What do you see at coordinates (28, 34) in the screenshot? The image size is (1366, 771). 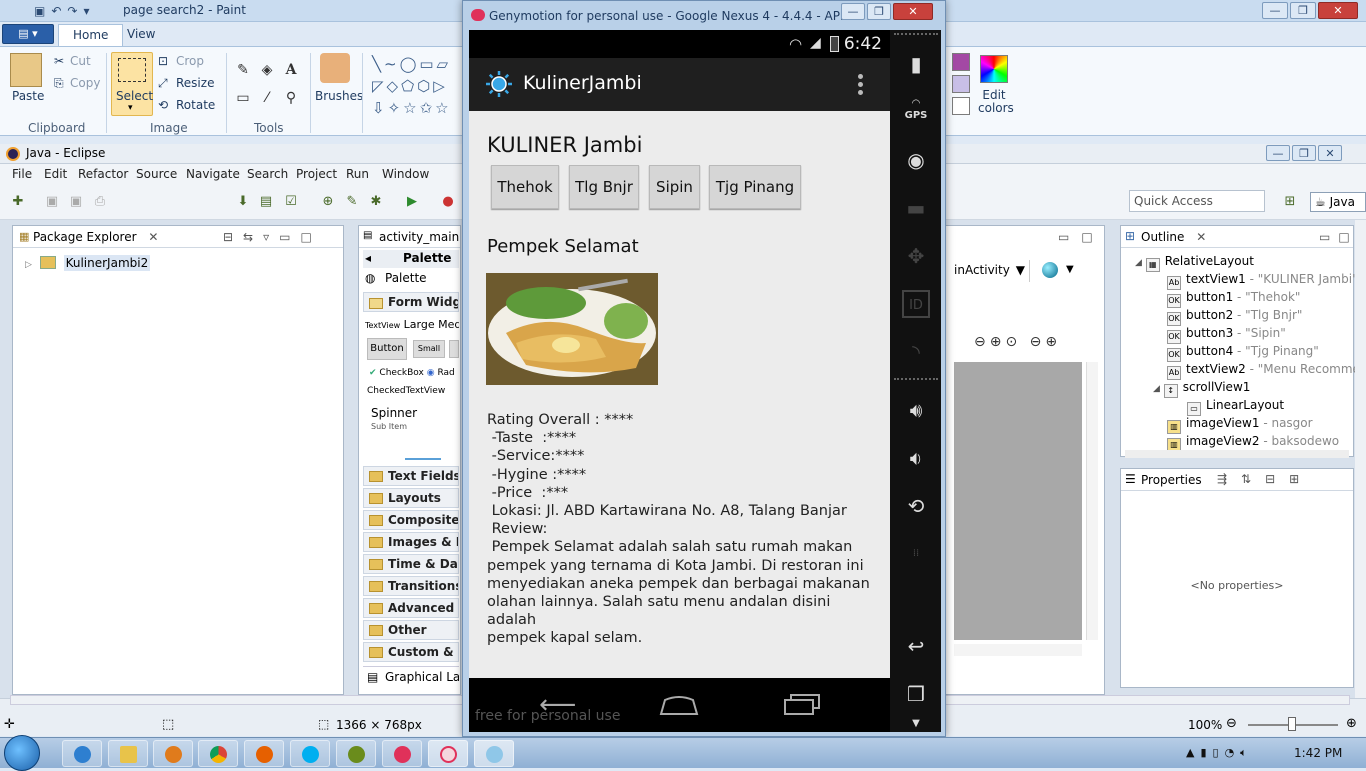 I see `paint-file-menu-button: ▤ ▾` at bounding box center [28, 34].